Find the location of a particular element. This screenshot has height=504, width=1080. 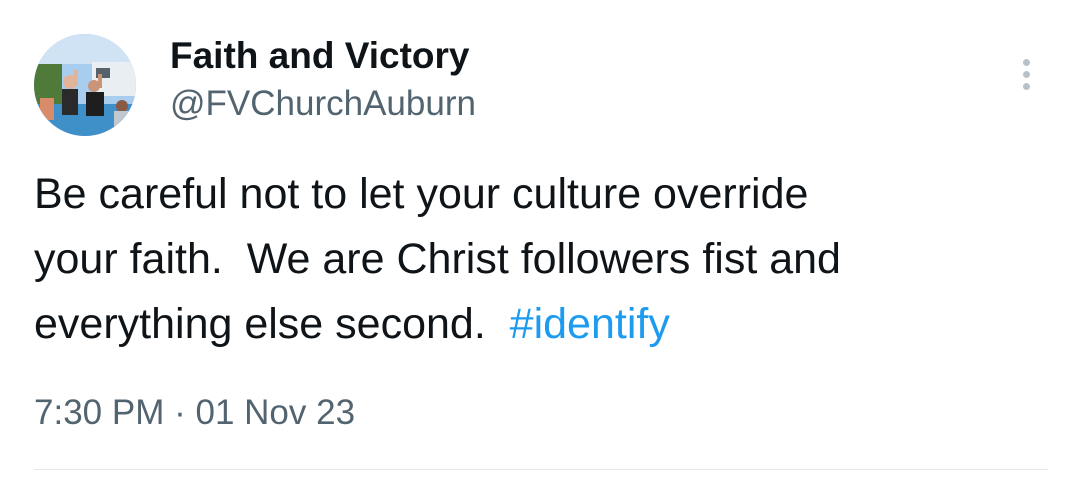

more-options-button is located at coordinates (1026, 74).